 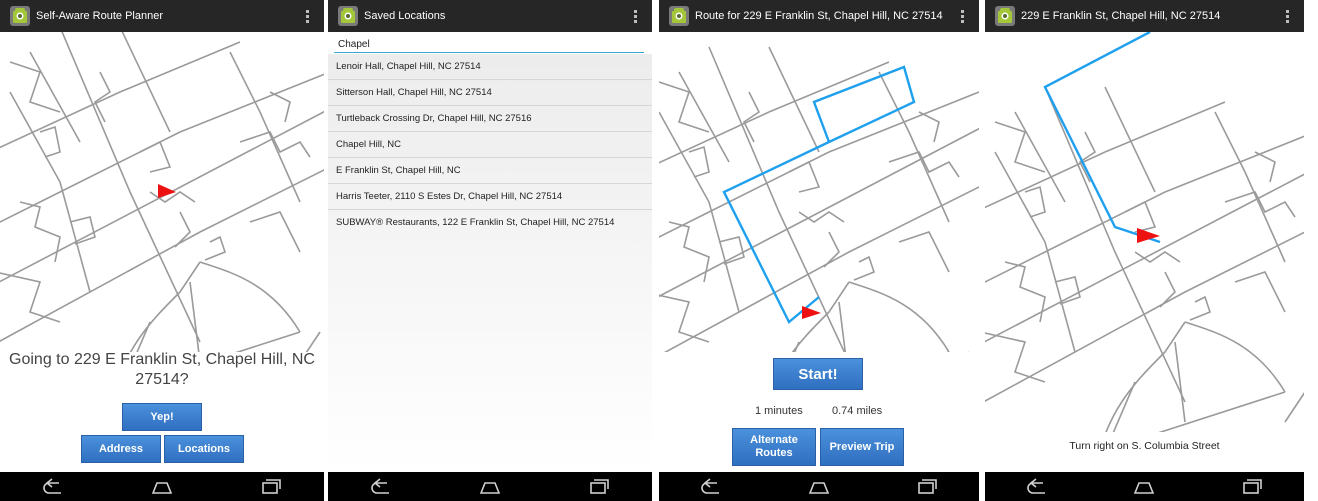 What do you see at coordinates (818, 374) in the screenshot?
I see `start-button: Start!` at bounding box center [818, 374].